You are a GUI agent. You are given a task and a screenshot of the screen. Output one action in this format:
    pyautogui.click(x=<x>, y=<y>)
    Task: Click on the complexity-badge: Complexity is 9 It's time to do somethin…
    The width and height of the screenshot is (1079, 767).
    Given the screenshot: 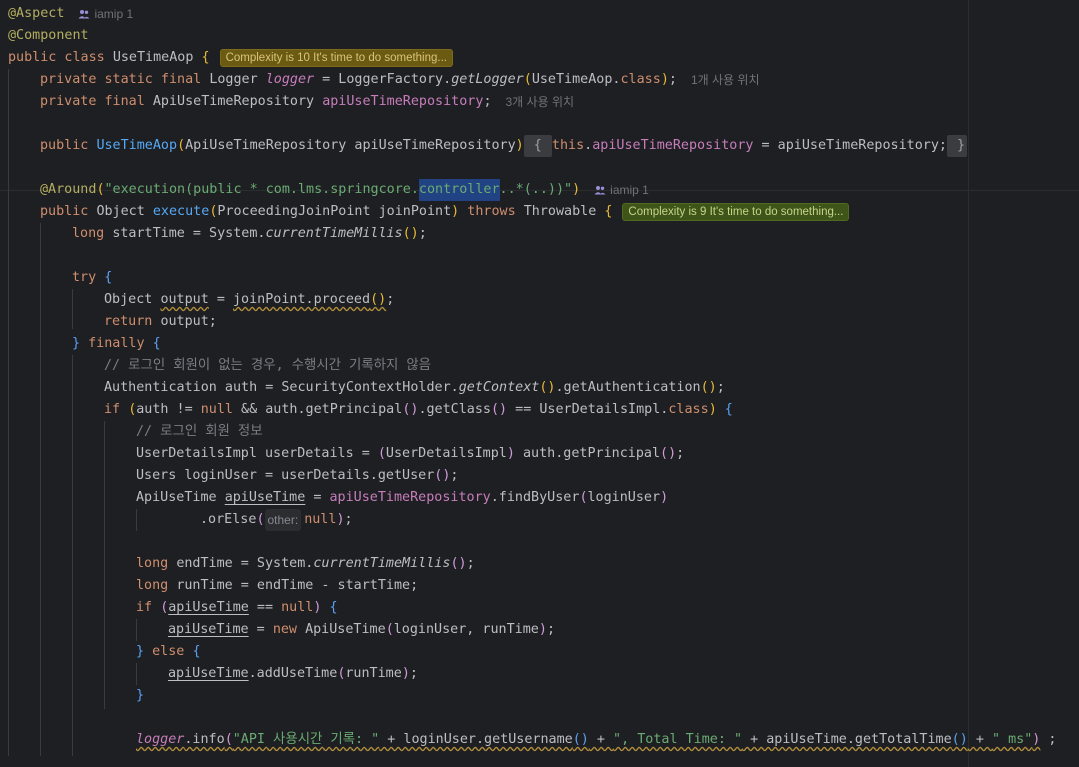 What is the action you would take?
    pyautogui.click(x=736, y=212)
    